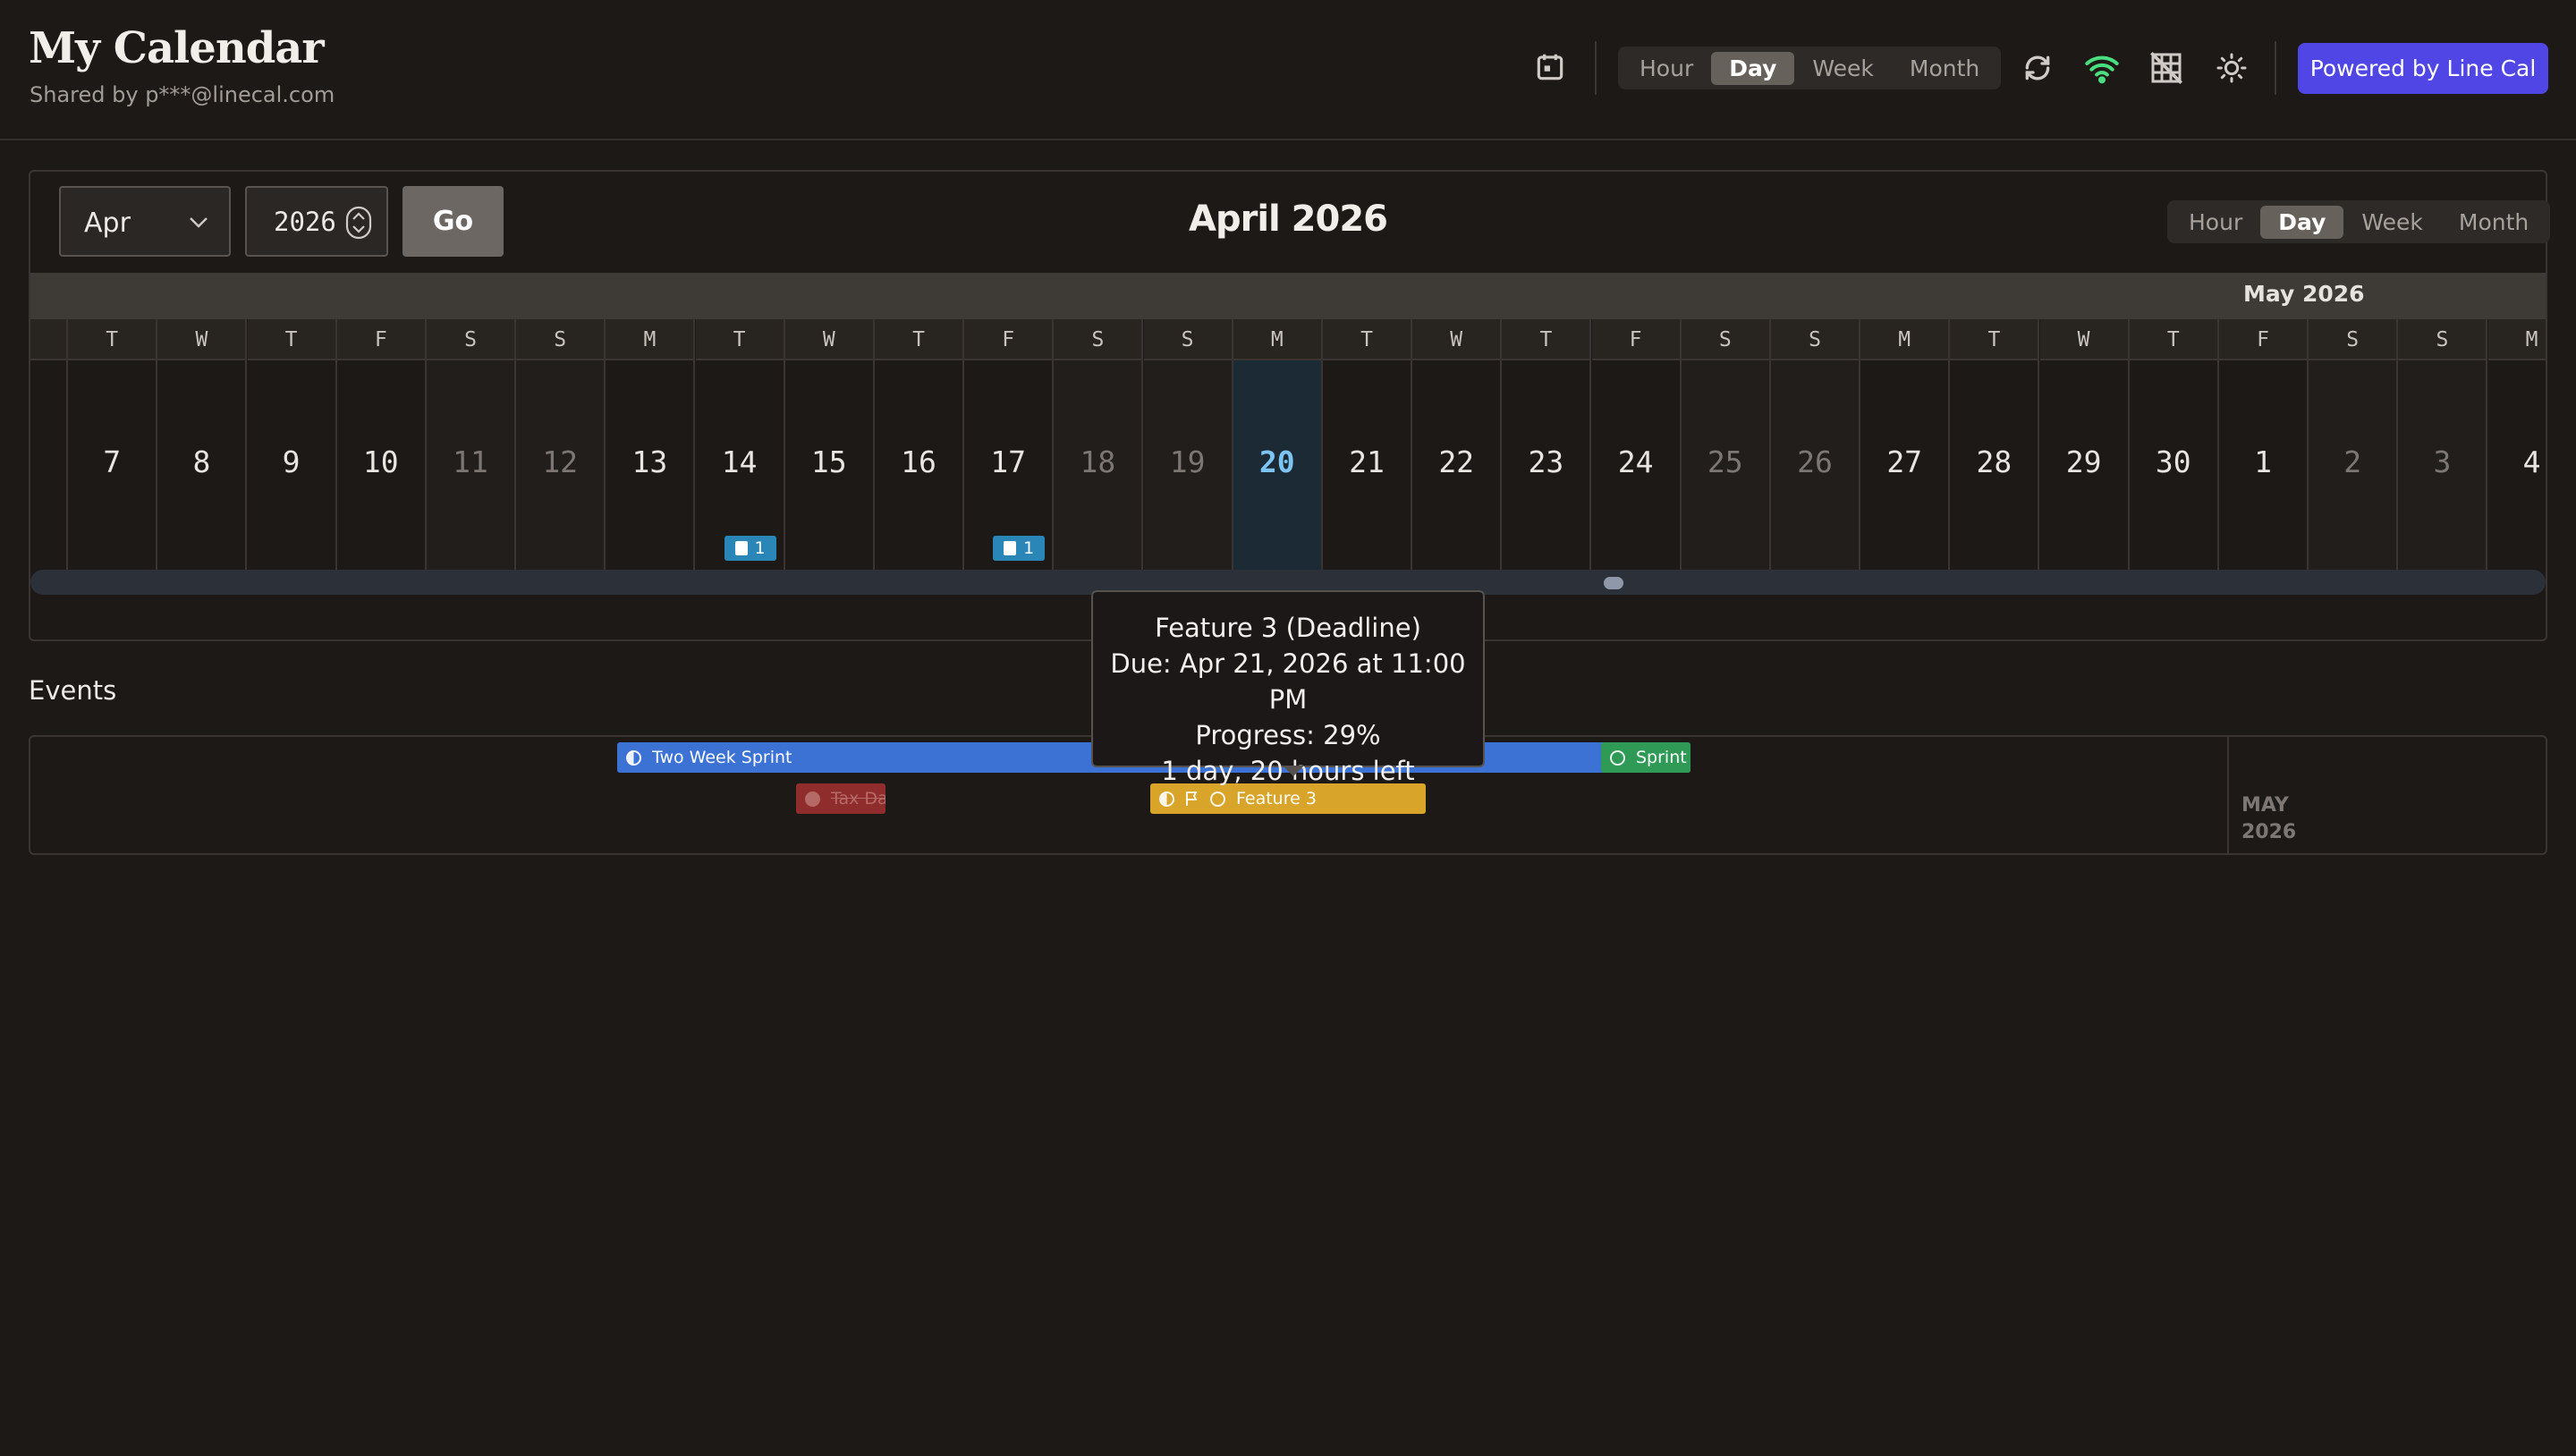  I want to click on calendar-icon, so click(1550, 67).